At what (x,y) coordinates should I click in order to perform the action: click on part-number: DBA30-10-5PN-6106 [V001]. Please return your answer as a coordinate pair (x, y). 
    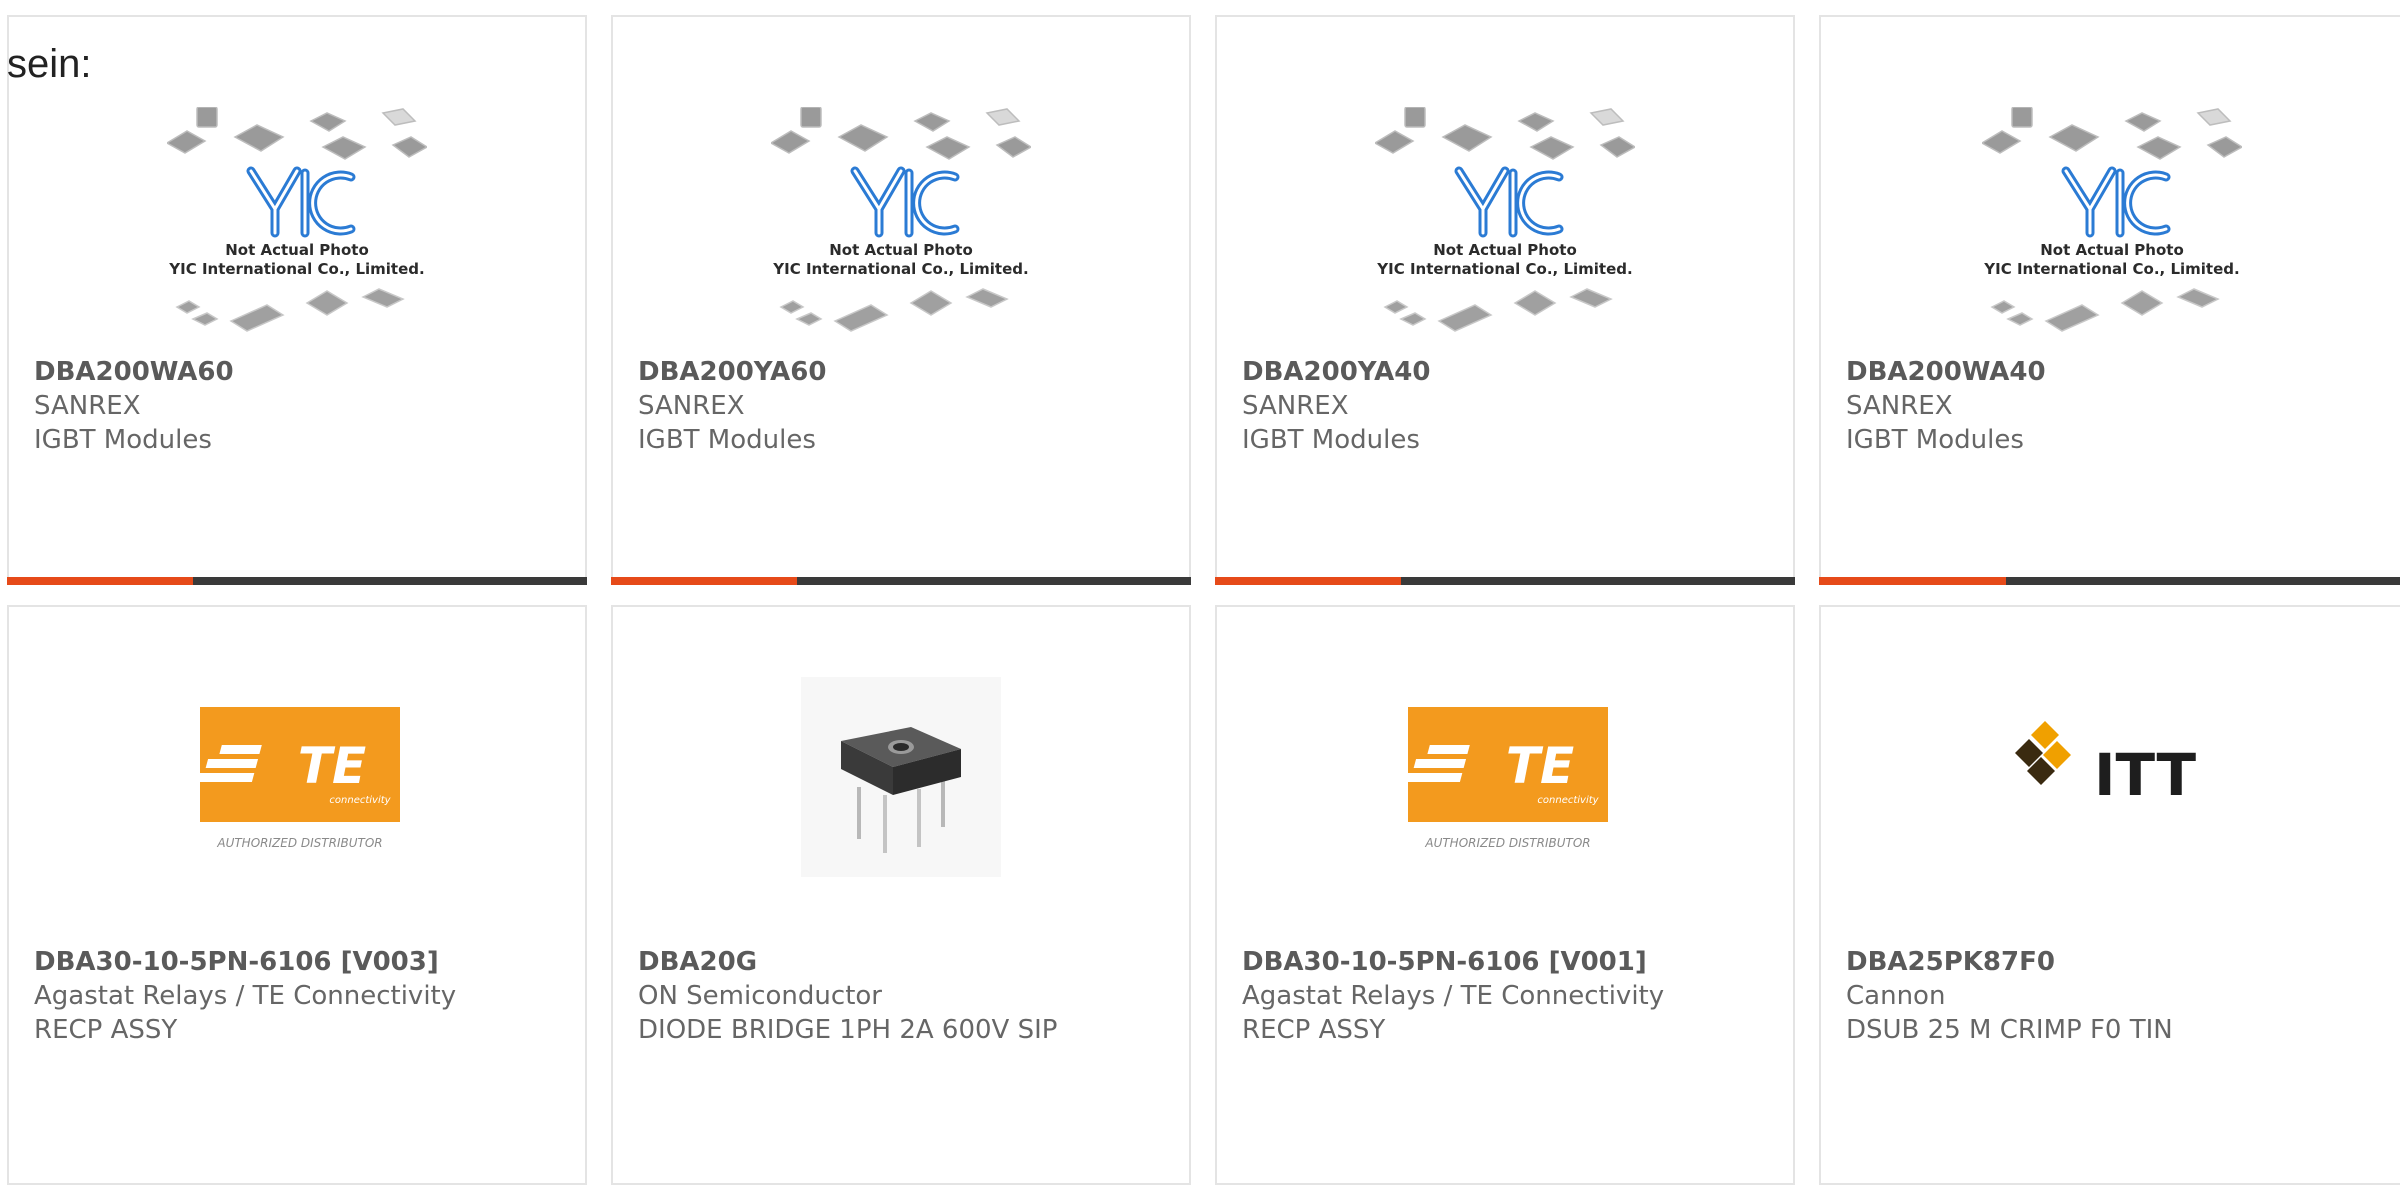
    Looking at the image, I should click on (1512, 962).